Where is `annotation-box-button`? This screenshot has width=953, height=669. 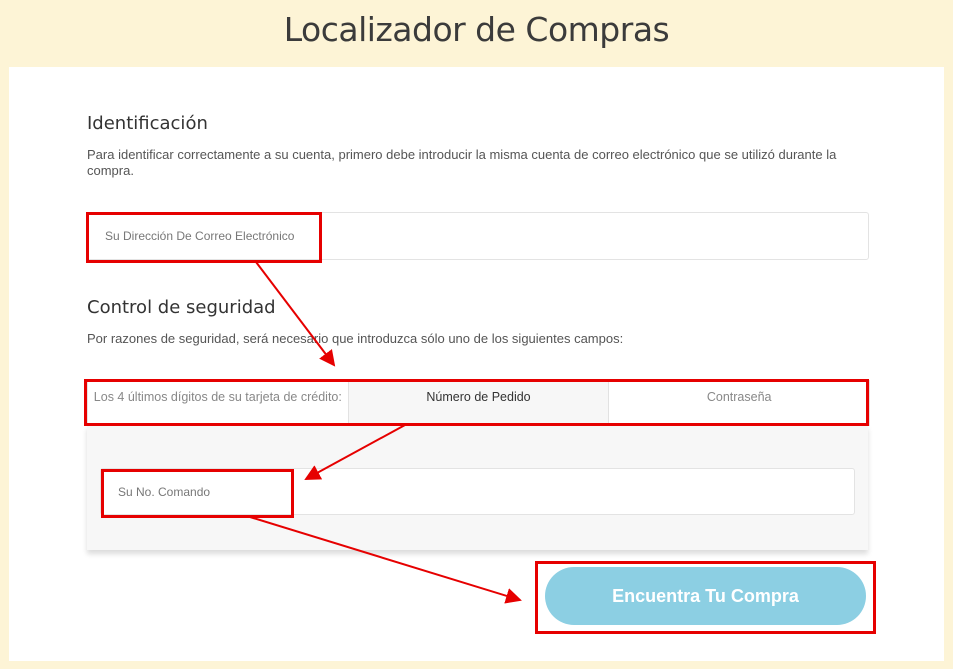 annotation-box-button is located at coordinates (705, 597).